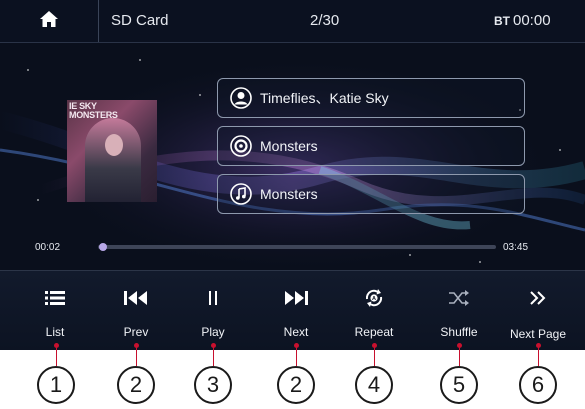 The width and height of the screenshot is (585, 409). I want to click on home-button, so click(49, 21).